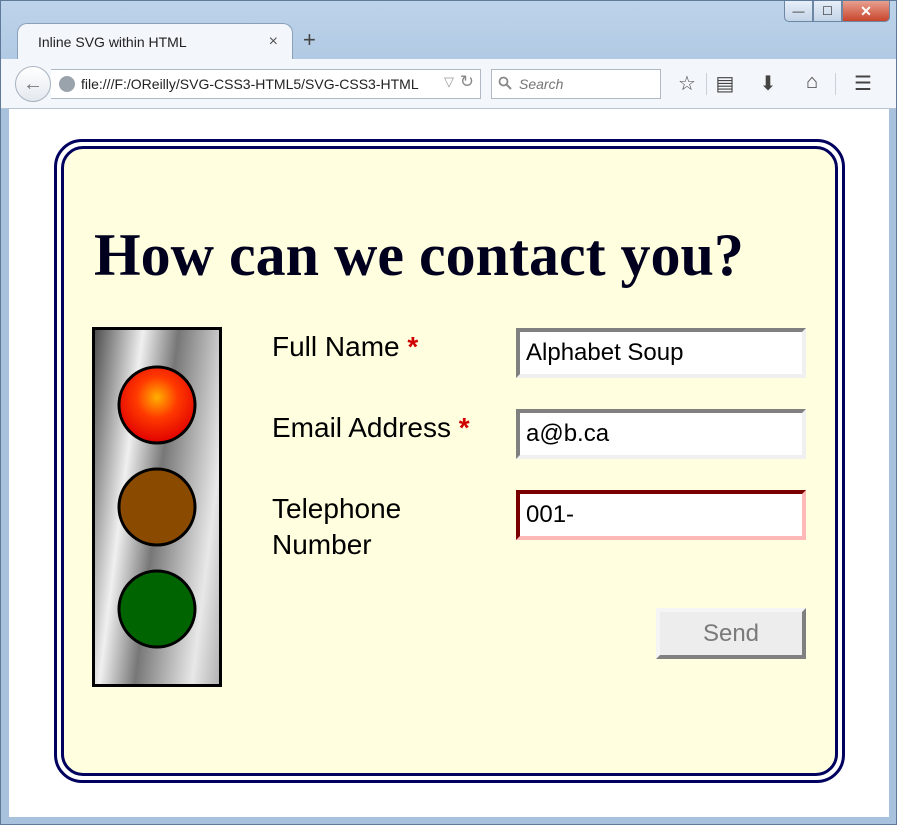  Describe the element at coordinates (336, 527) in the screenshot. I see `telephone-label: Telephone Number` at that location.